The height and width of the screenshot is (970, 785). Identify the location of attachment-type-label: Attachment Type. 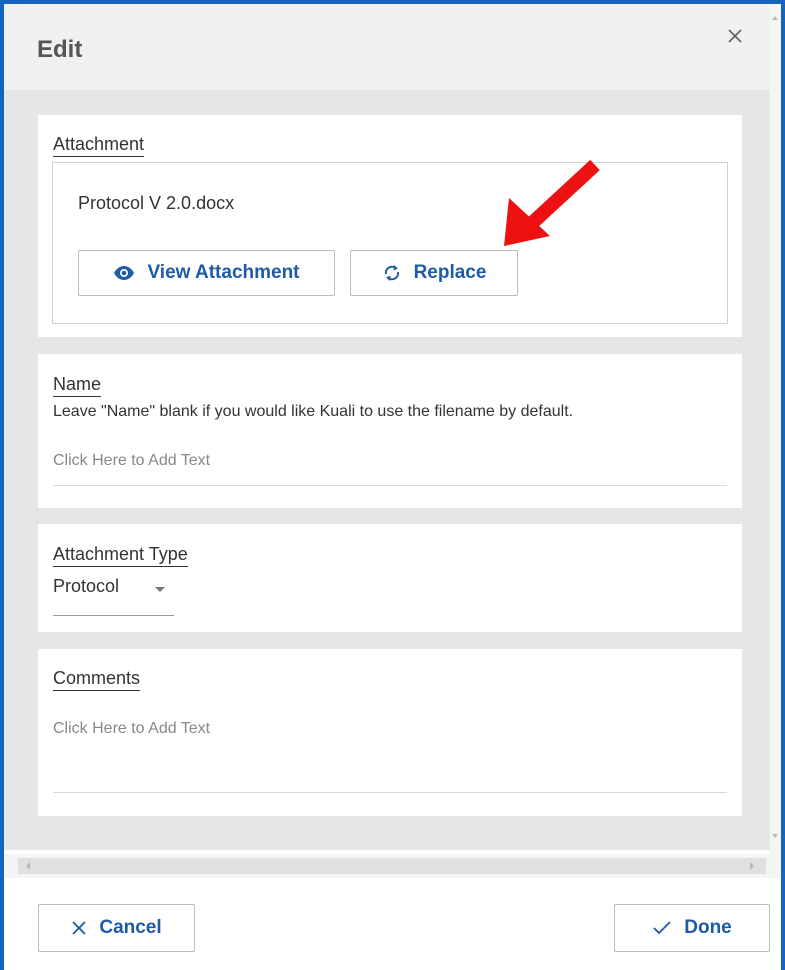
(120, 555).